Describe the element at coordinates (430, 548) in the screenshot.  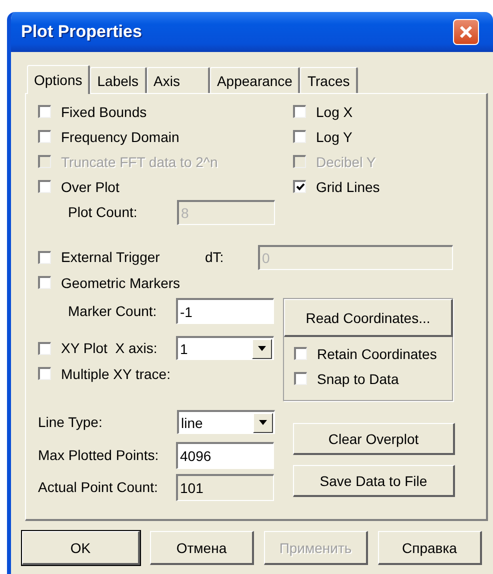
I see `dialog-button: Справка` at that location.